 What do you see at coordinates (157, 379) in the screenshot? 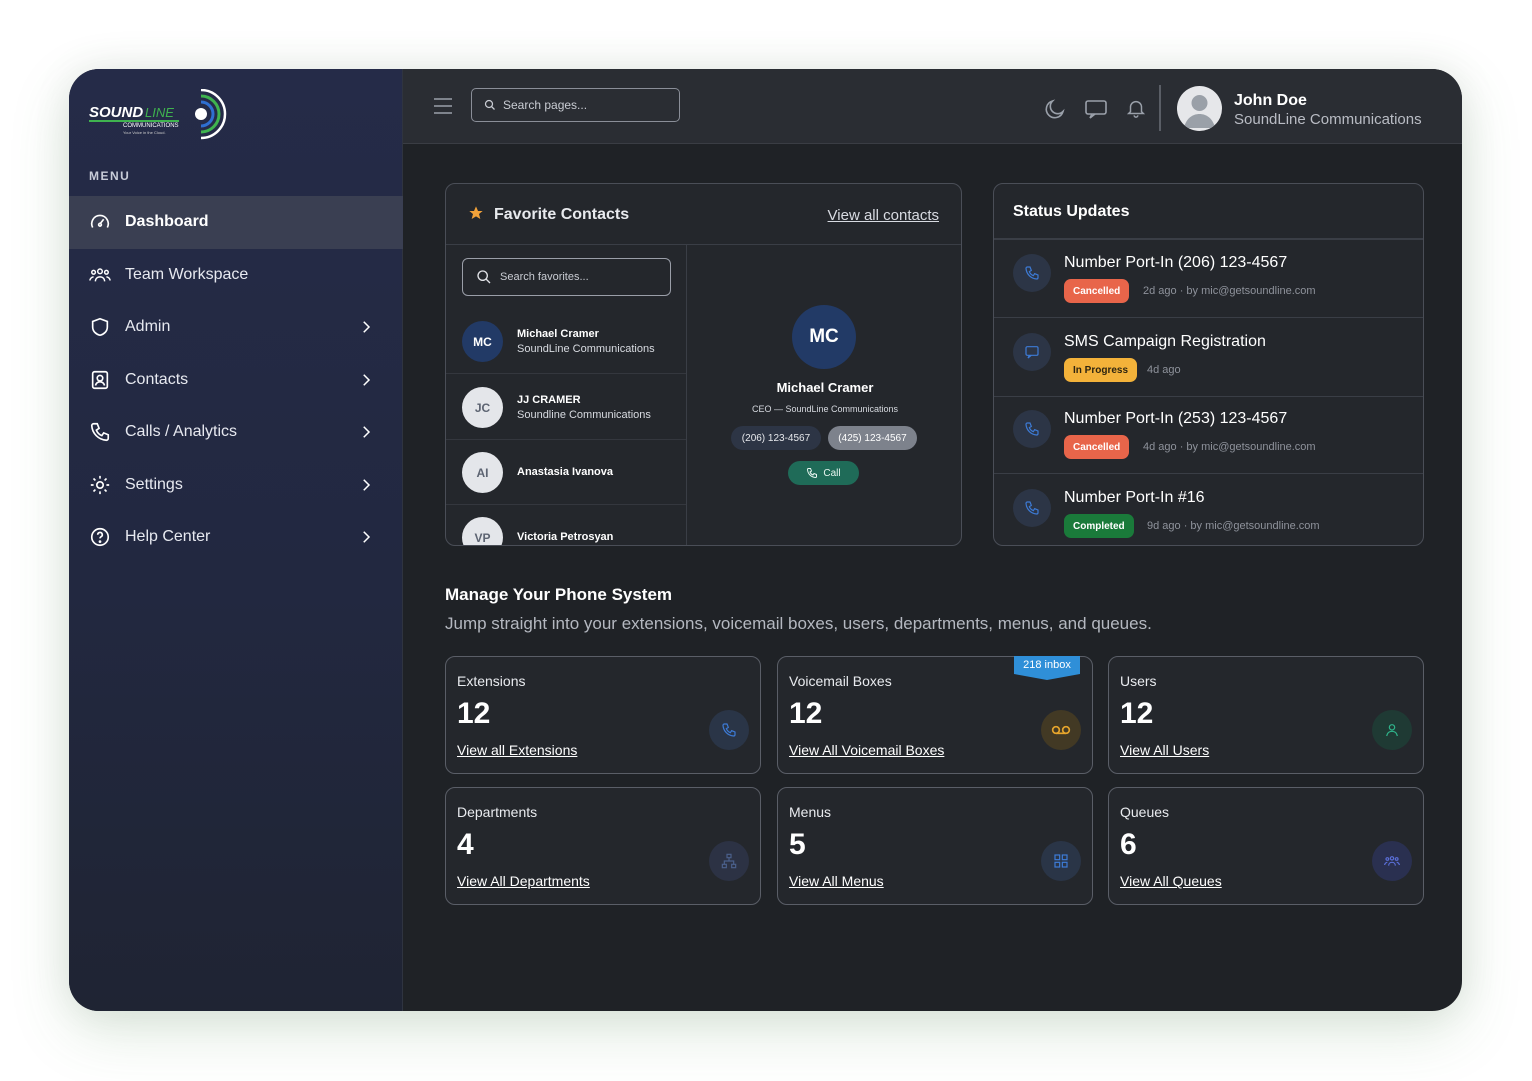
I see `sidebar-item-label: Contacts` at bounding box center [157, 379].